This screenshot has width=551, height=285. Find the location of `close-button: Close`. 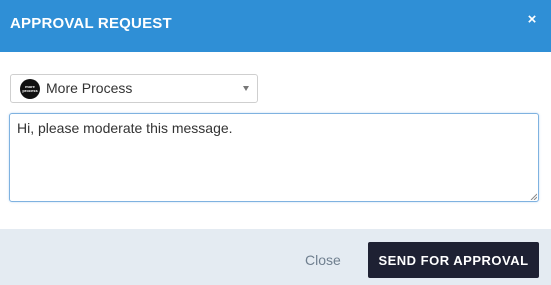

close-button: Close is located at coordinates (323, 260).